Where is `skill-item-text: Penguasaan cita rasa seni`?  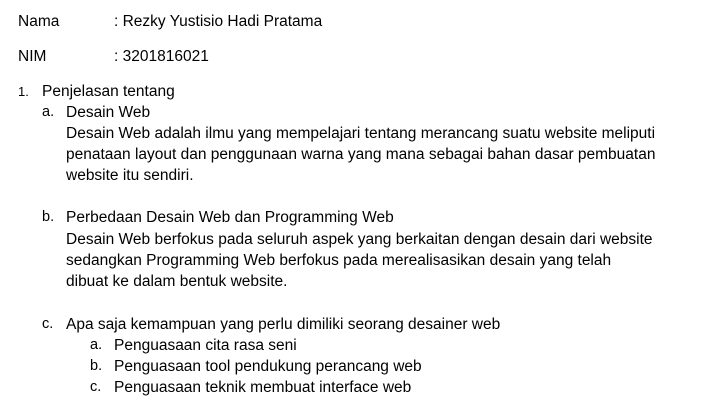
skill-item-text: Penguasaan cita rasa seni is located at coordinates (205, 345).